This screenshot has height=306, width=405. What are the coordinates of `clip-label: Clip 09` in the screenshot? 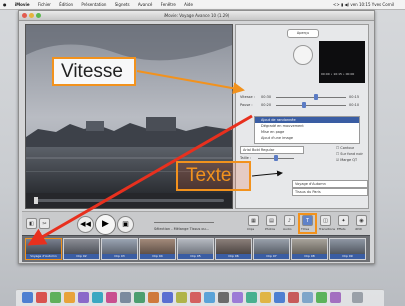 It's located at (347, 256).